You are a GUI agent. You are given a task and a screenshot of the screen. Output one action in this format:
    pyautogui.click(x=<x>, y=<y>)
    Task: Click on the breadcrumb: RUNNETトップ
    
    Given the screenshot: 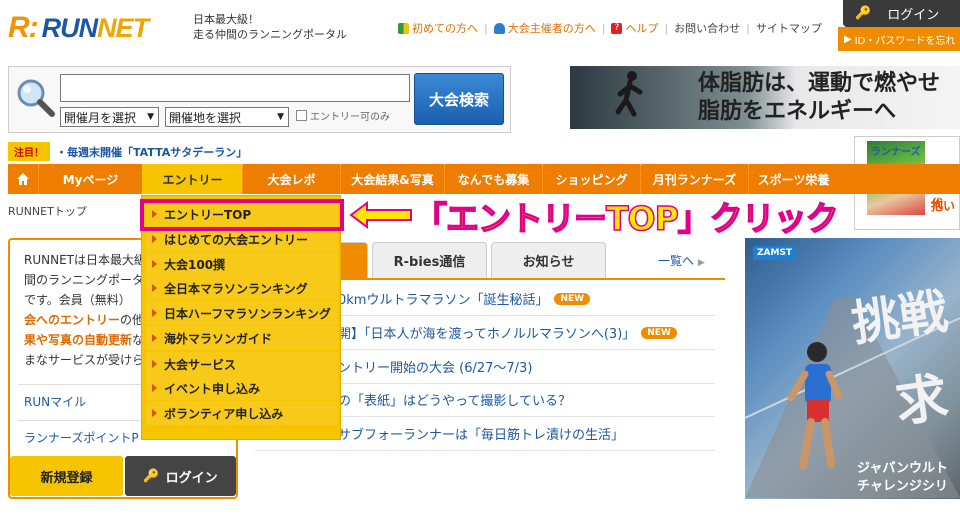 What is the action you would take?
    pyautogui.click(x=47, y=211)
    